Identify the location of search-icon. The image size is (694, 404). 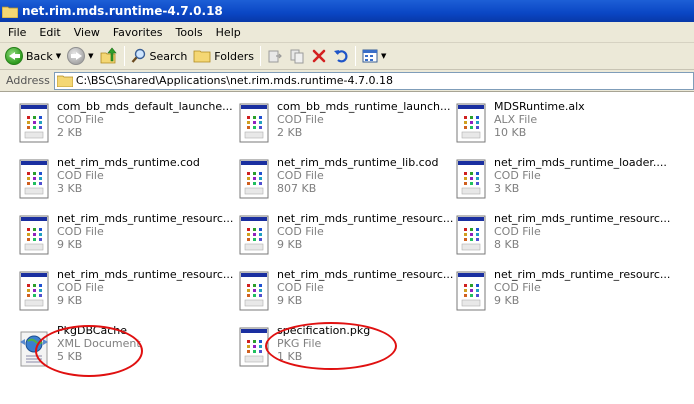
(139, 56).